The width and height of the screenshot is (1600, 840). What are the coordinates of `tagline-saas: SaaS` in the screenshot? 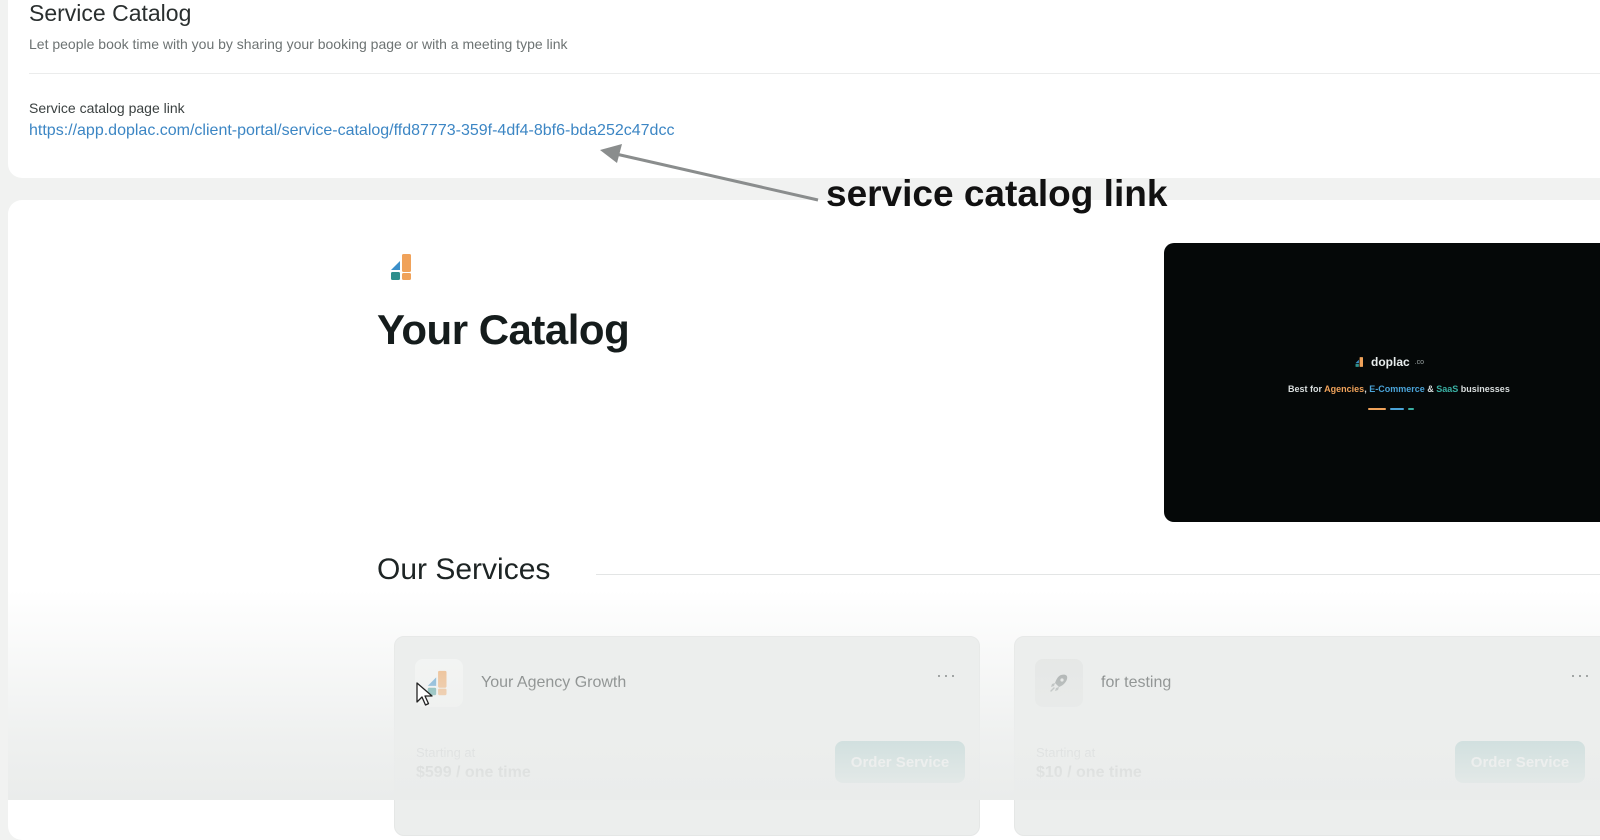 It's located at (1447, 389).